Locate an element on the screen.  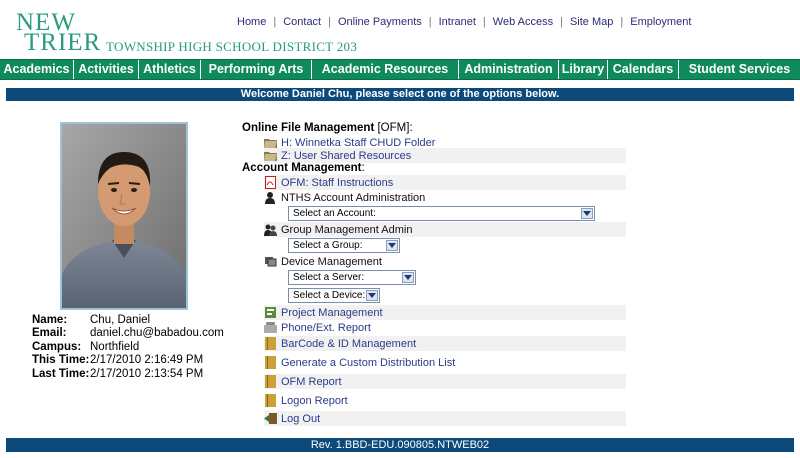
ofm-report-link: OFM Report is located at coordinates (445, 381).